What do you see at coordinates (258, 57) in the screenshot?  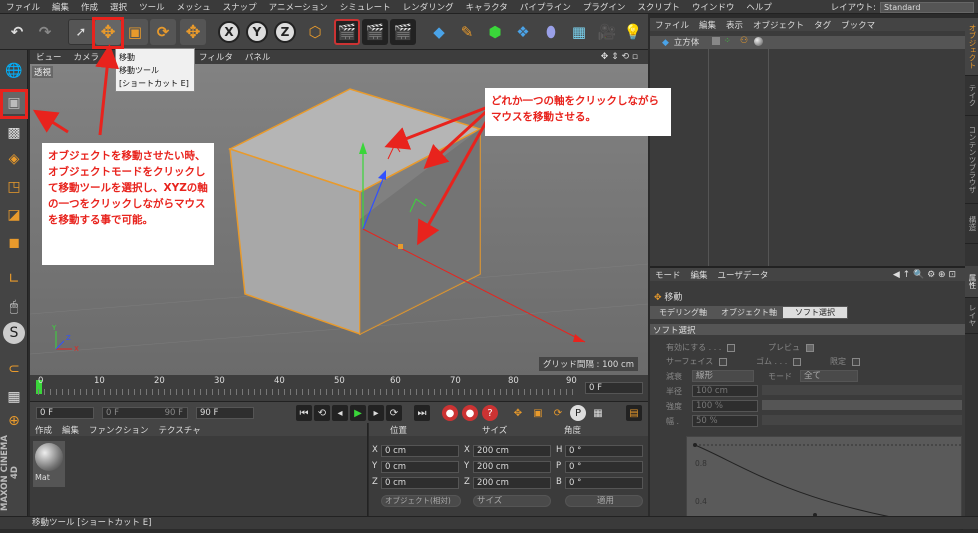 I see `viewport-menu-panel: パネル` at bounding box center [258, 57].